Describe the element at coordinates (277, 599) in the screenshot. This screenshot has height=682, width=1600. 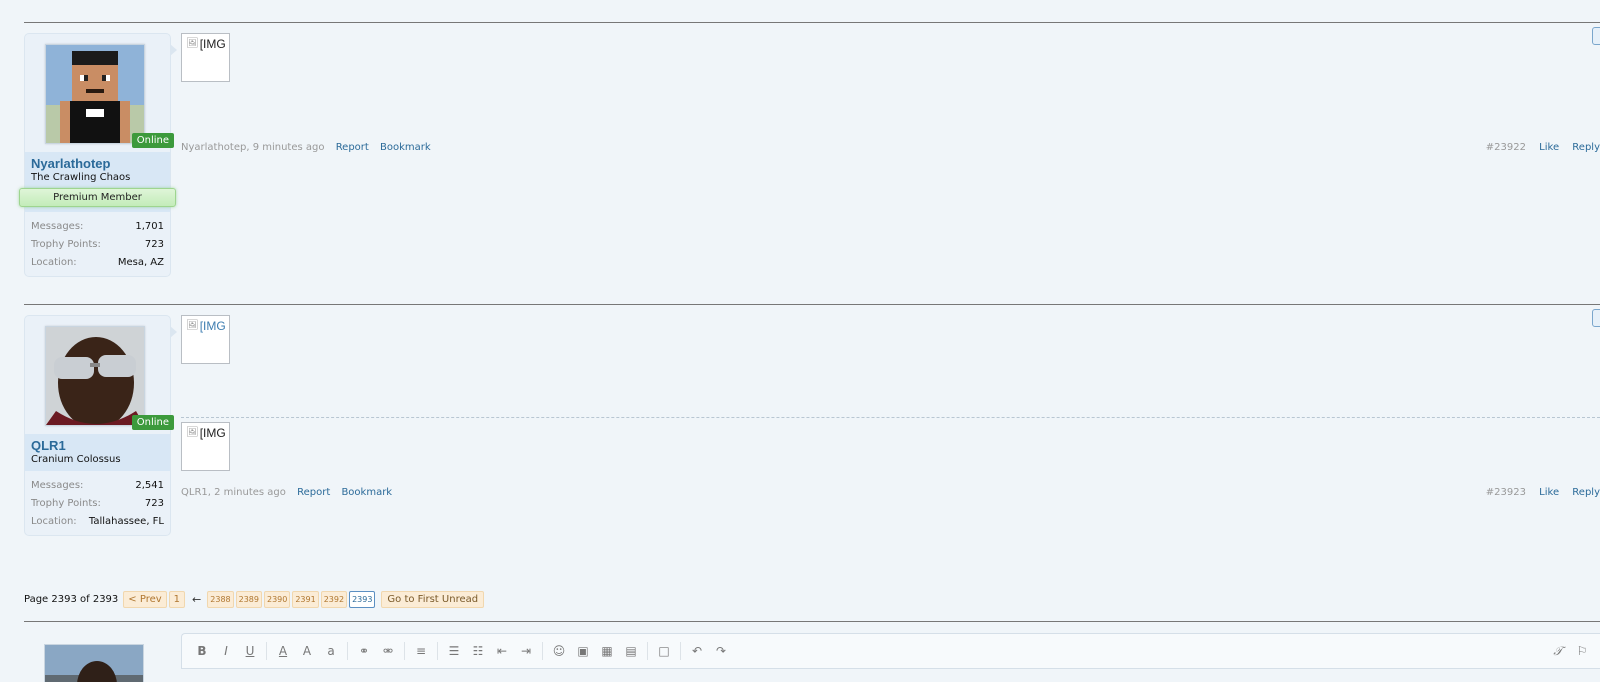
I see `page-button-2390: 2390` at that location.